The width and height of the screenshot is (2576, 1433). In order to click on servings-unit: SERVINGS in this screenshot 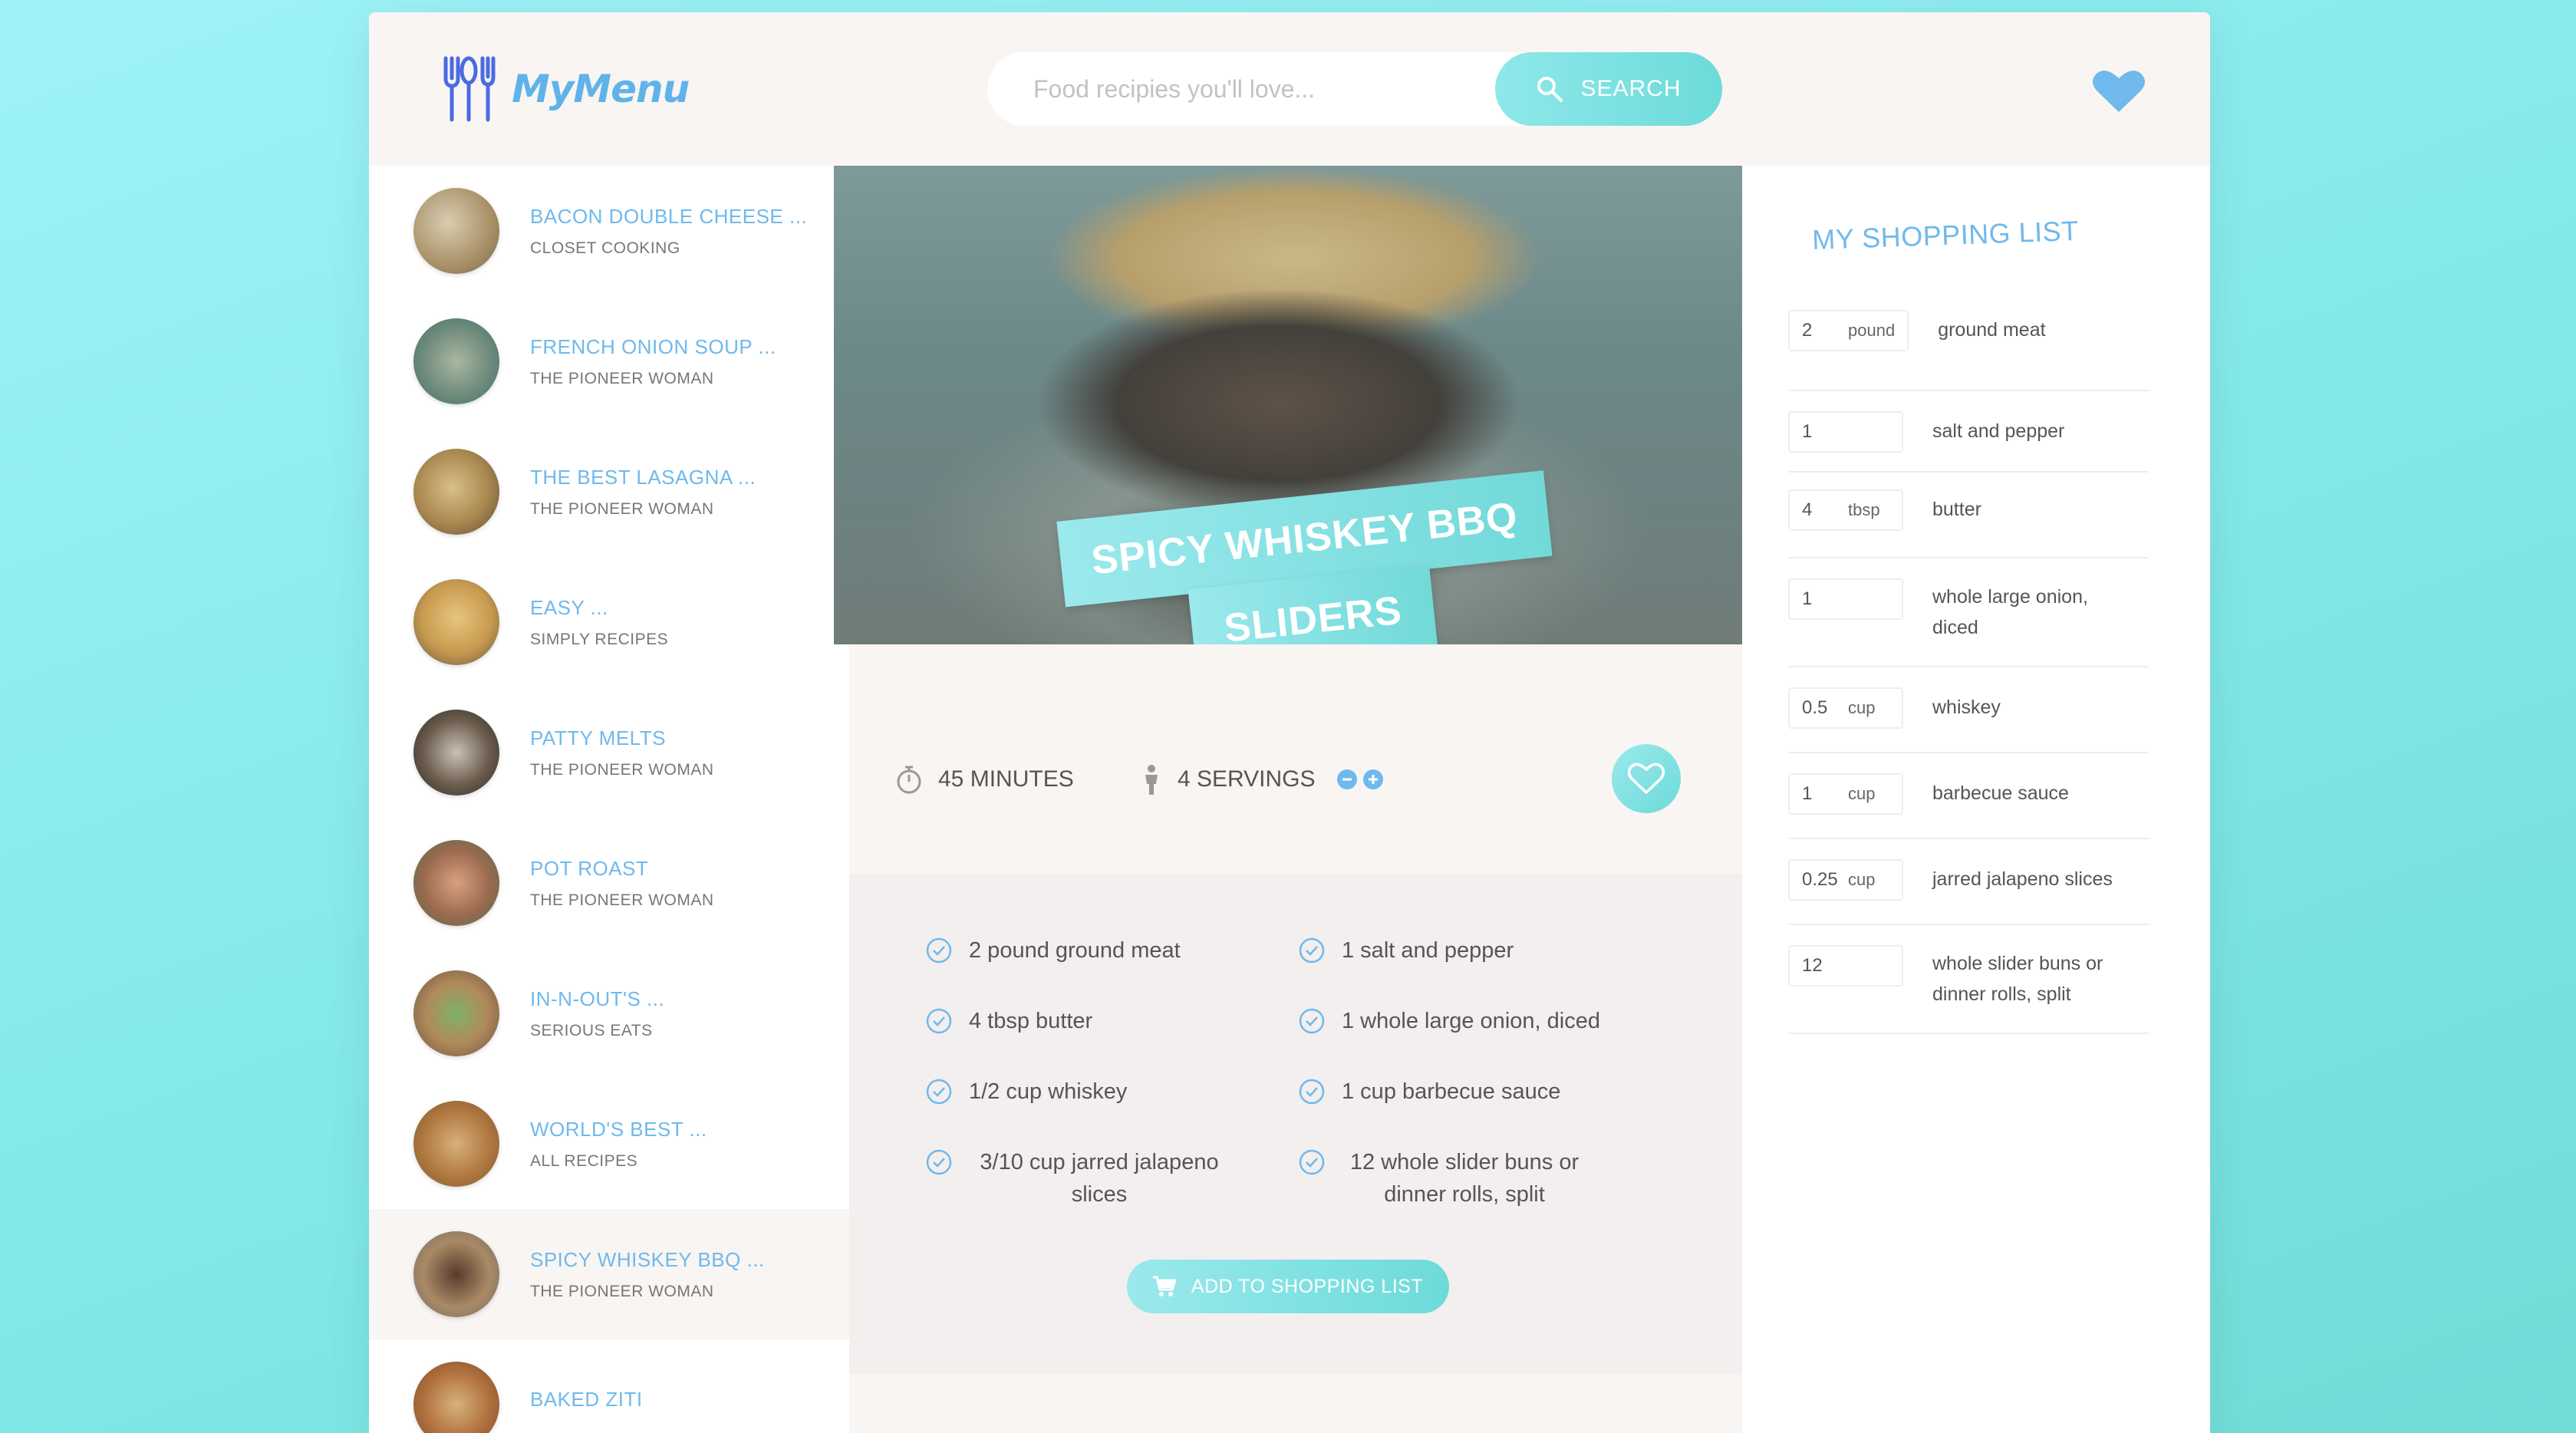, I will do `click(1256, 779)`.